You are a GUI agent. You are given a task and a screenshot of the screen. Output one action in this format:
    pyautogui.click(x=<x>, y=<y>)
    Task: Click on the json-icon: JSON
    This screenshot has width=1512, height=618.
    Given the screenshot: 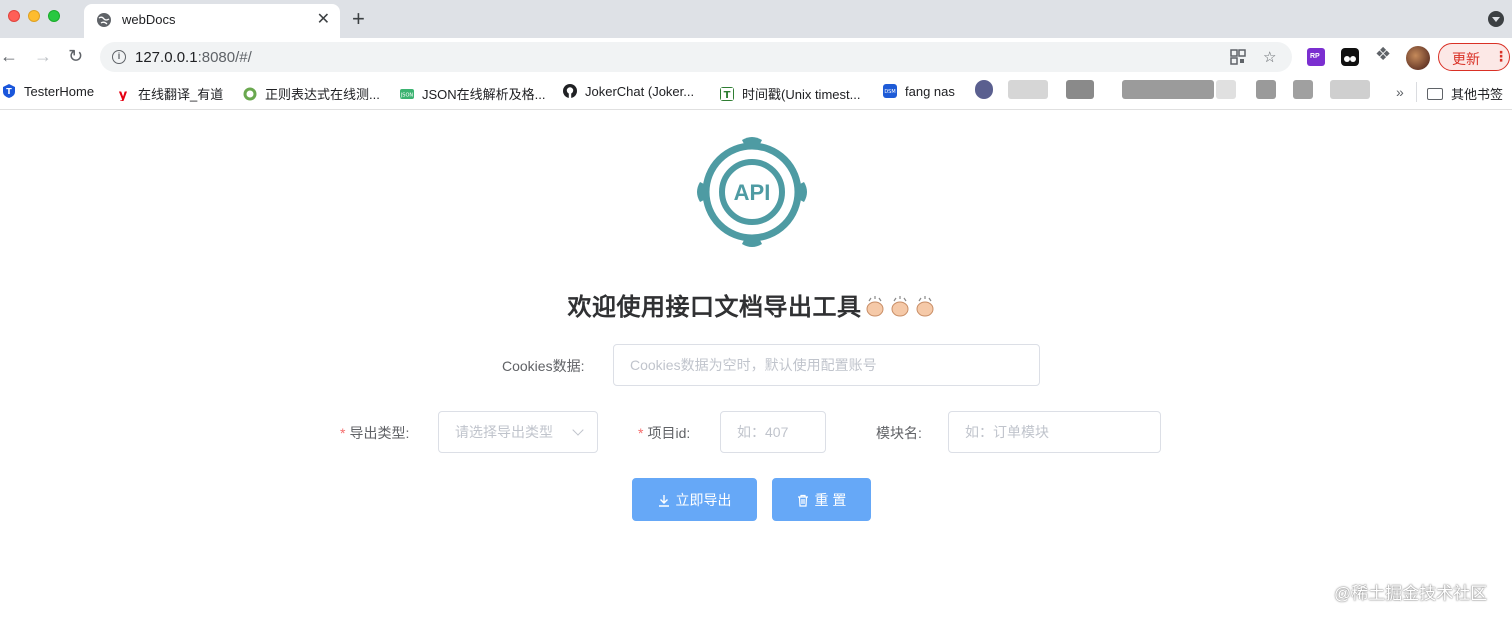 What is the action you would take?
    pyautogui.click(x=407, y=94)
    